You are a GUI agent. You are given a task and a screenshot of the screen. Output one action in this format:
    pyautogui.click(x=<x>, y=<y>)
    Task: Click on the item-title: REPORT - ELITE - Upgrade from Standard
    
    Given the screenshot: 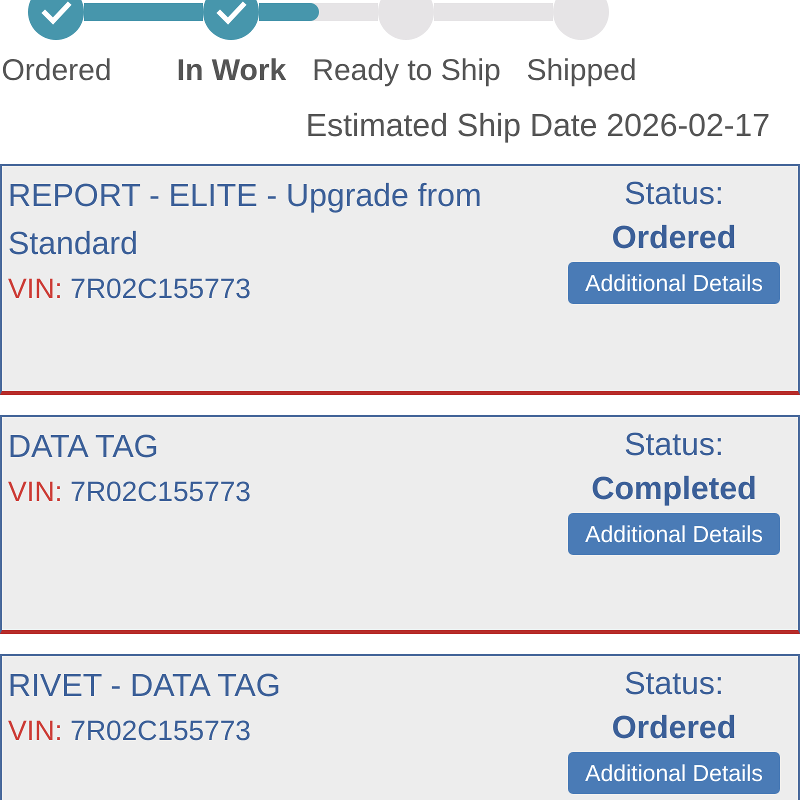 What is the action you would take?
    pyautogui.click(x=245, y=219)
    